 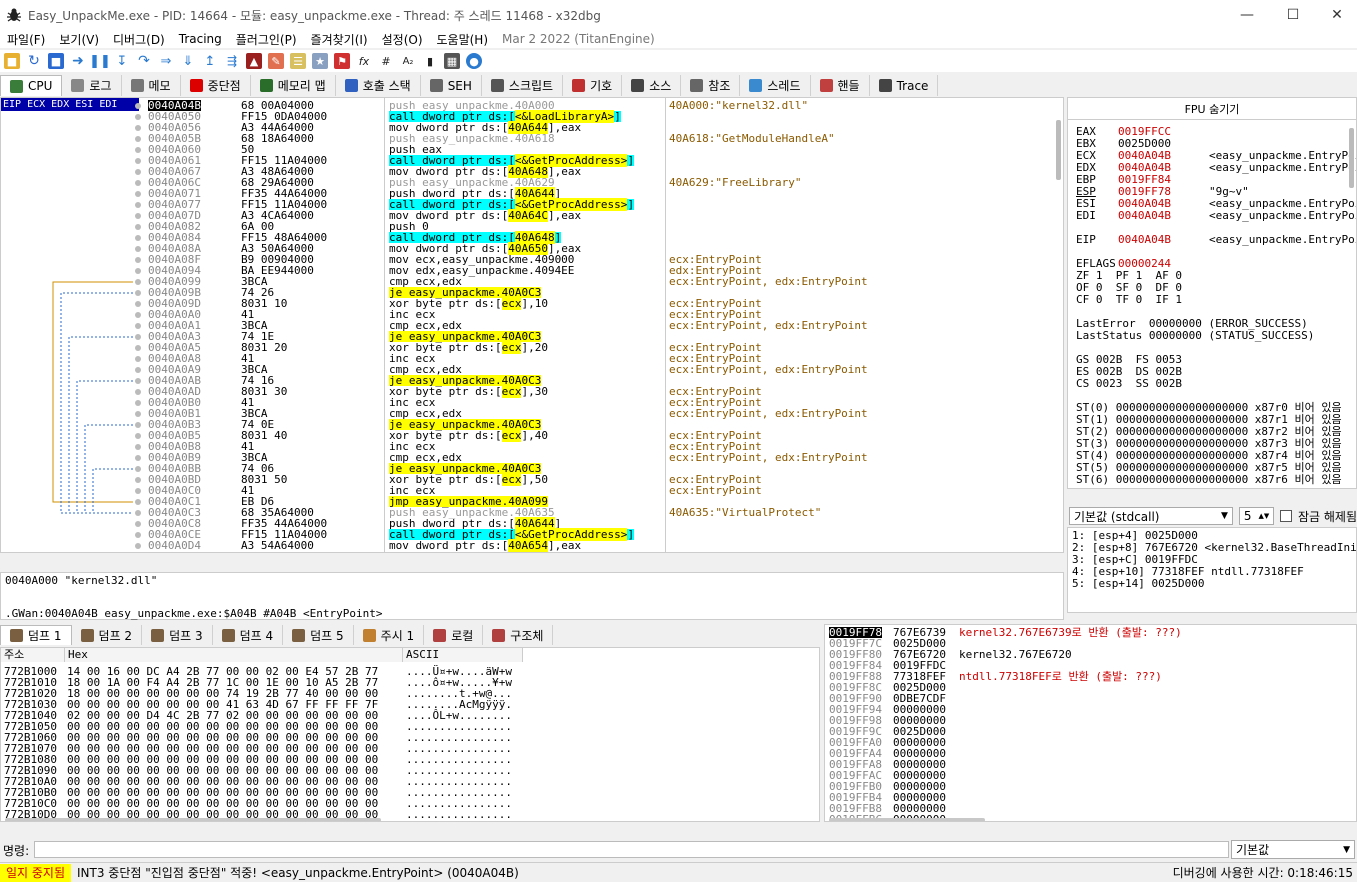 What do you see at coordinates (452, 61) in the screenshot?
I see `calculator-icon: ▦` at bounding box center [452, 61].